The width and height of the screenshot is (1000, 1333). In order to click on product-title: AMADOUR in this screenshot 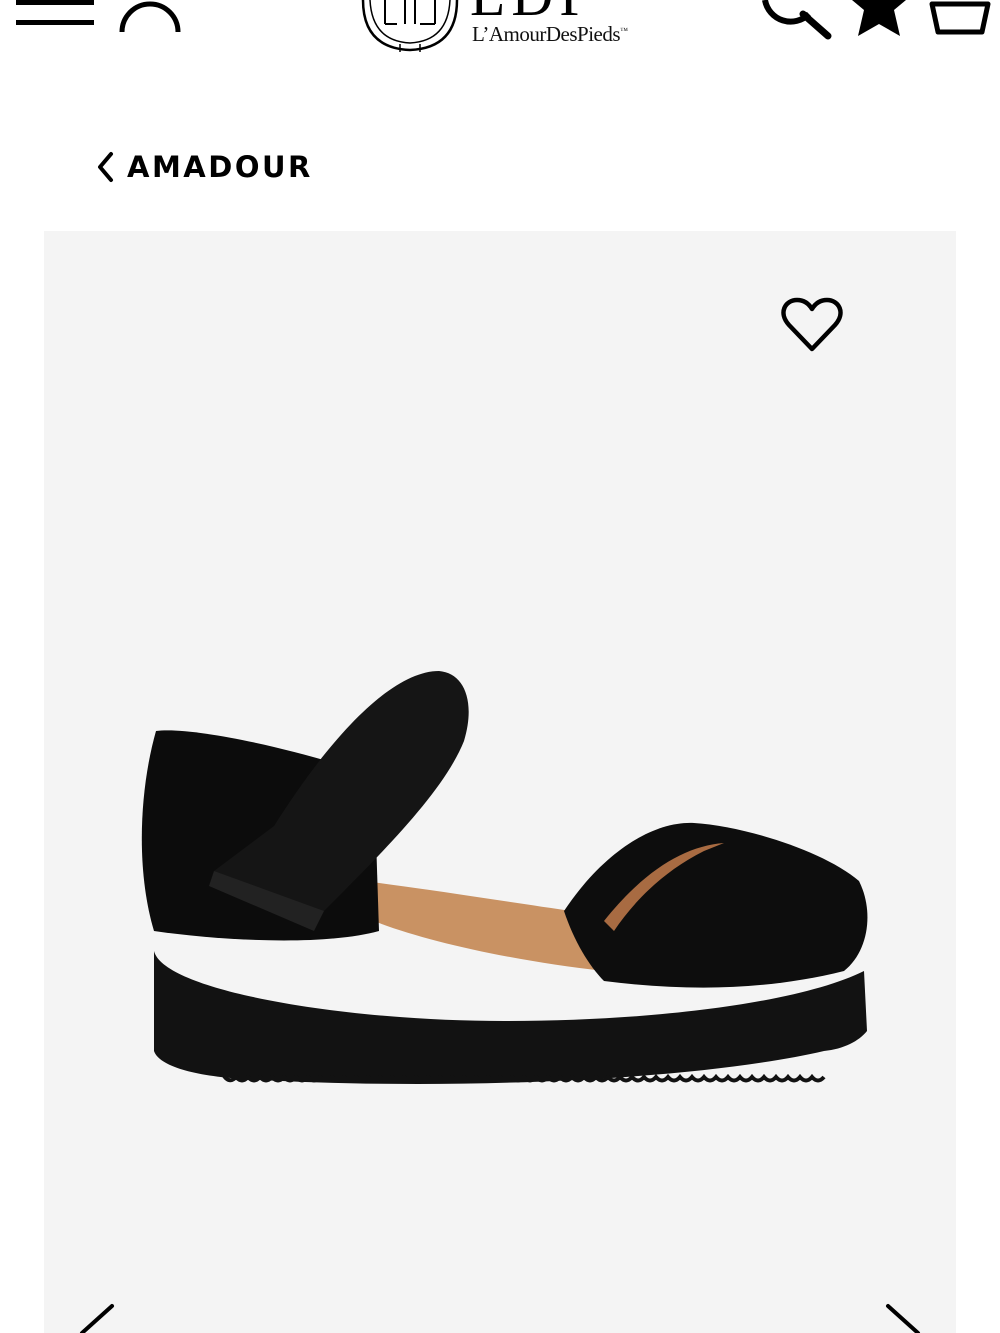, I will do `click(220, 167)`.